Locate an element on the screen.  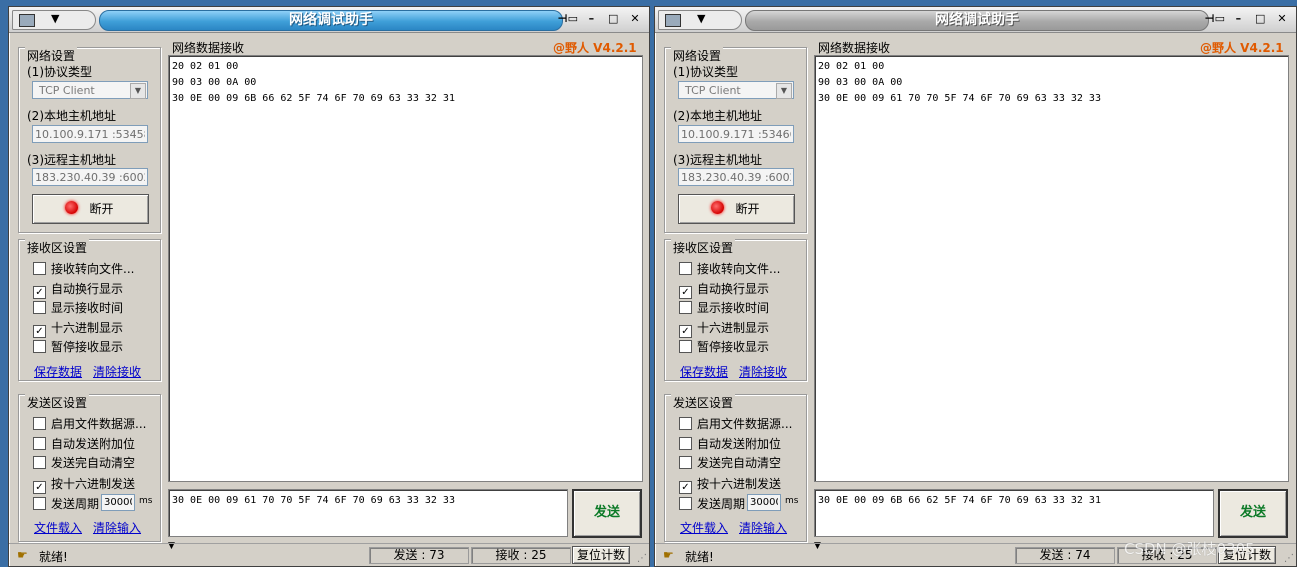
status-bar: ☛ 就绪! 发送 : 73 接收 : 25 复位计数 ⋰ is located at coordinates (329, 554).